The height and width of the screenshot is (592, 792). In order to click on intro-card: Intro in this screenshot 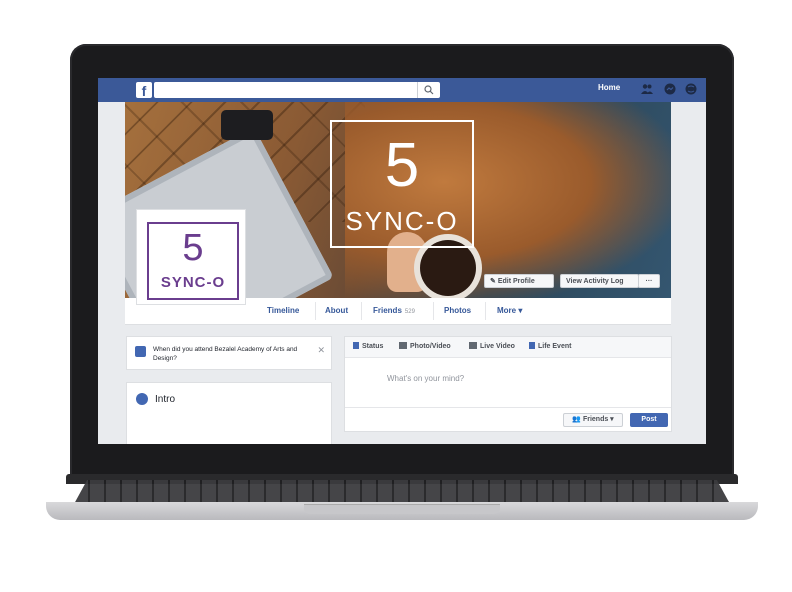, I will do `click(229, 413)`.